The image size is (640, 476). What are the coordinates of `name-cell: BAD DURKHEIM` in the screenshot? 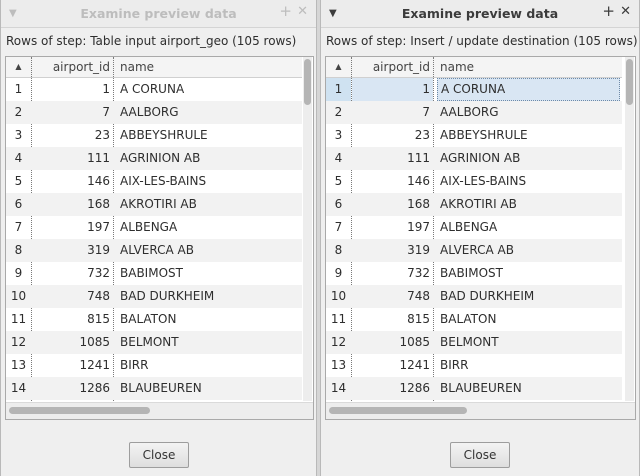 It's located at (165, 296).